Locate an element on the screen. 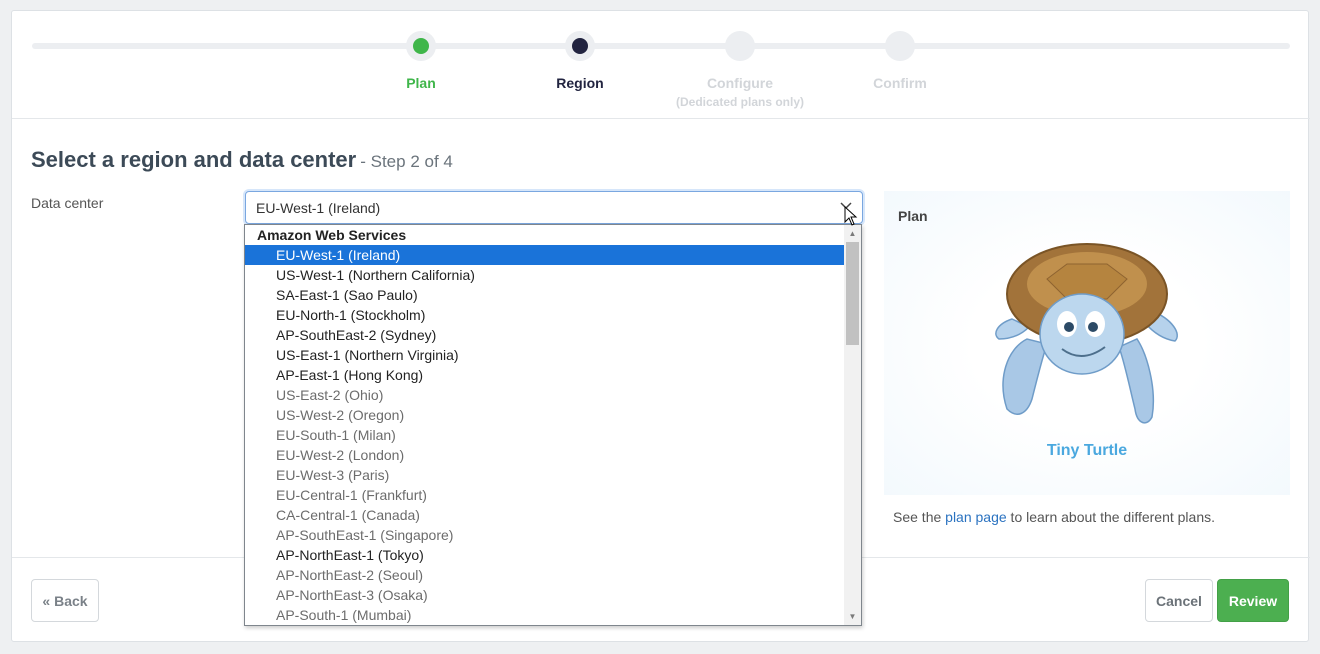  step-plan: Plan is located at coordinates (421, 61).